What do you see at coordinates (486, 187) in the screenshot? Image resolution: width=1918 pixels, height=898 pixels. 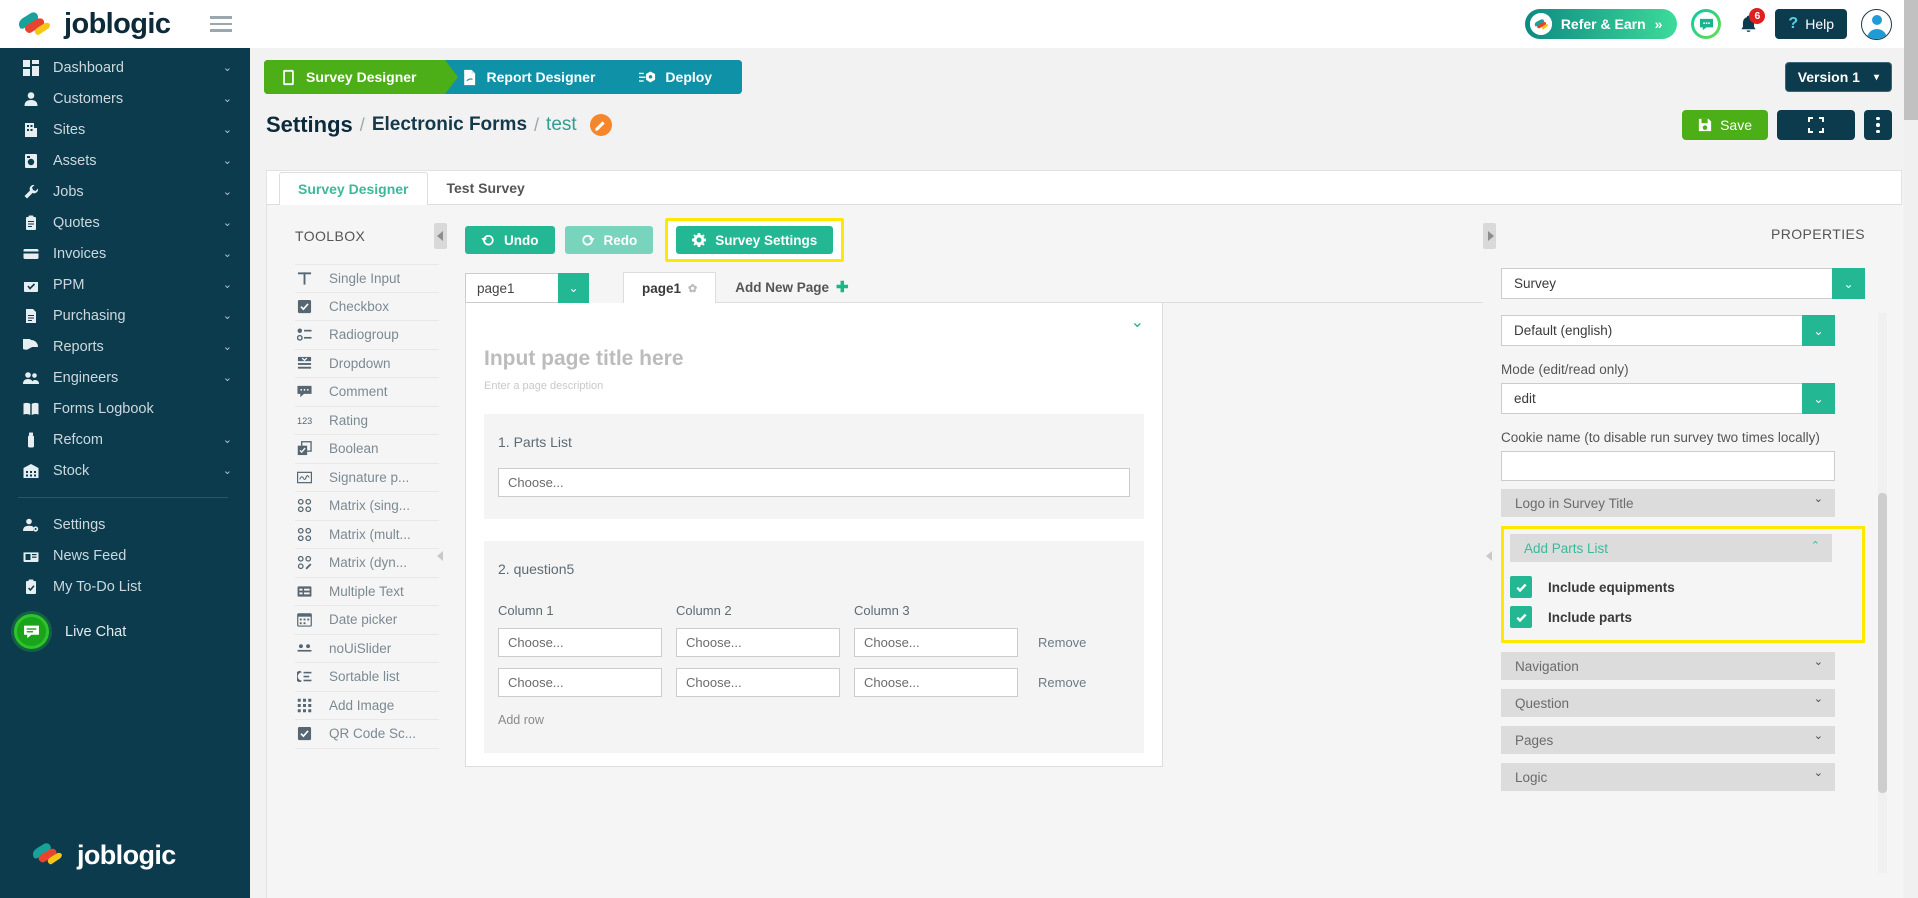 I see `tab-test-survey: Test Survey` at bounding box center [486, 187].